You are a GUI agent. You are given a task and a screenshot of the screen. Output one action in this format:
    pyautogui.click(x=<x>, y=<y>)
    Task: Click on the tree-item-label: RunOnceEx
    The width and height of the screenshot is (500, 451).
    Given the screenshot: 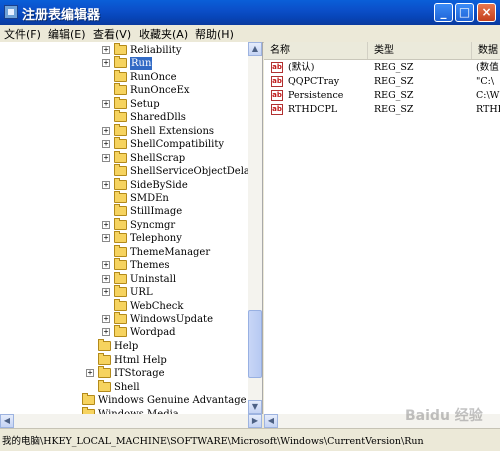 What is the action you would take?
    pyautogui.click(x=160, y=91)
    